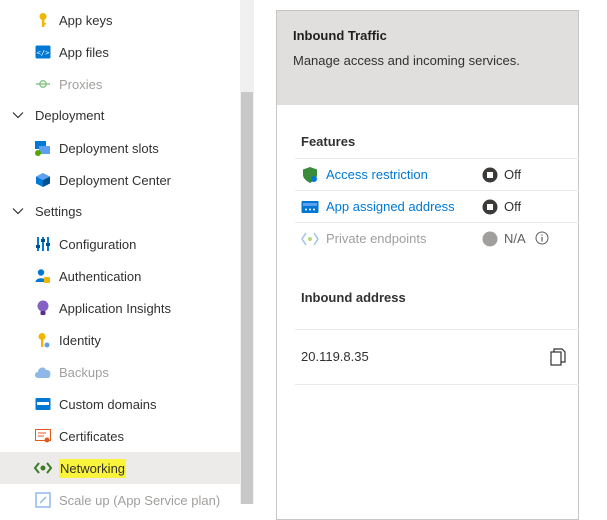 Image resolution: width=607 pixels, height=520 pixels. I want to click on sidebar-item-label: Deployment Center, so click(115, 180).